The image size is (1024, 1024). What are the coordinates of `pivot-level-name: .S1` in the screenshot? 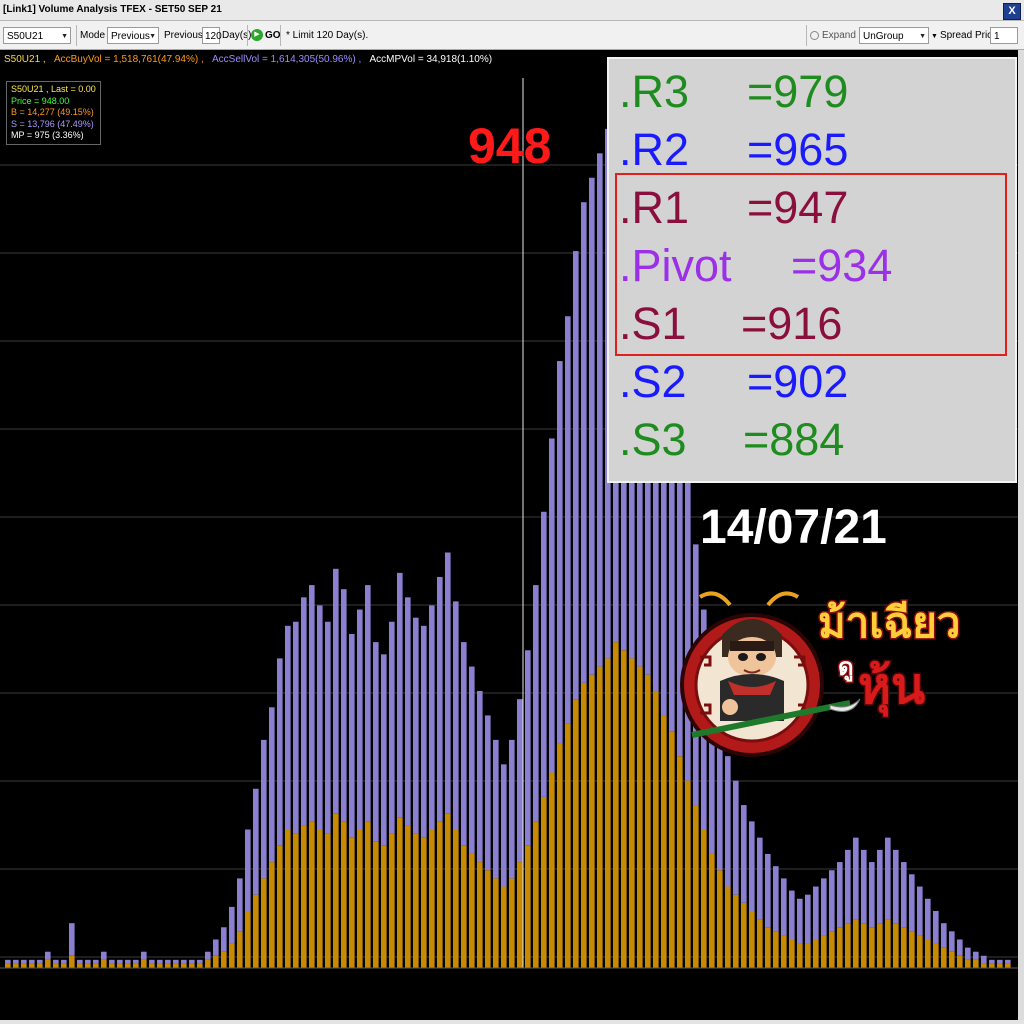 It's located at (653, 323).